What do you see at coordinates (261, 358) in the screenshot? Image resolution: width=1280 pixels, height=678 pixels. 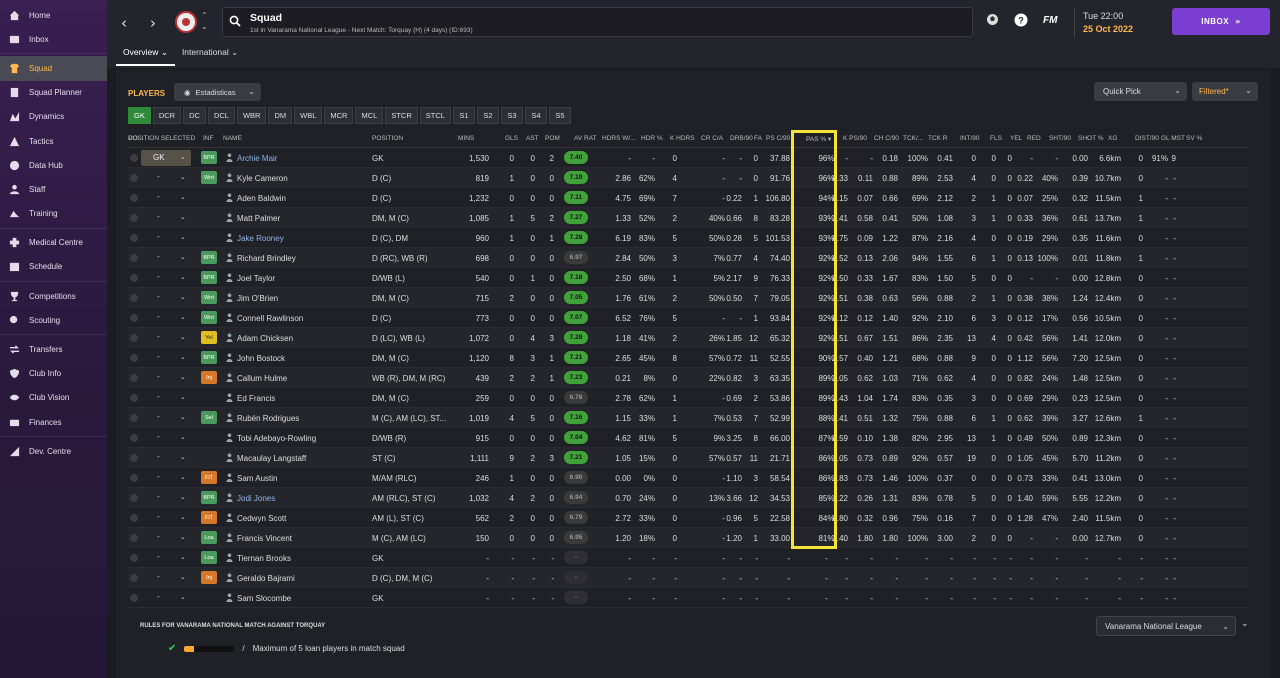 I see `player-name: John Bostock` at bounding box center [261, 358].